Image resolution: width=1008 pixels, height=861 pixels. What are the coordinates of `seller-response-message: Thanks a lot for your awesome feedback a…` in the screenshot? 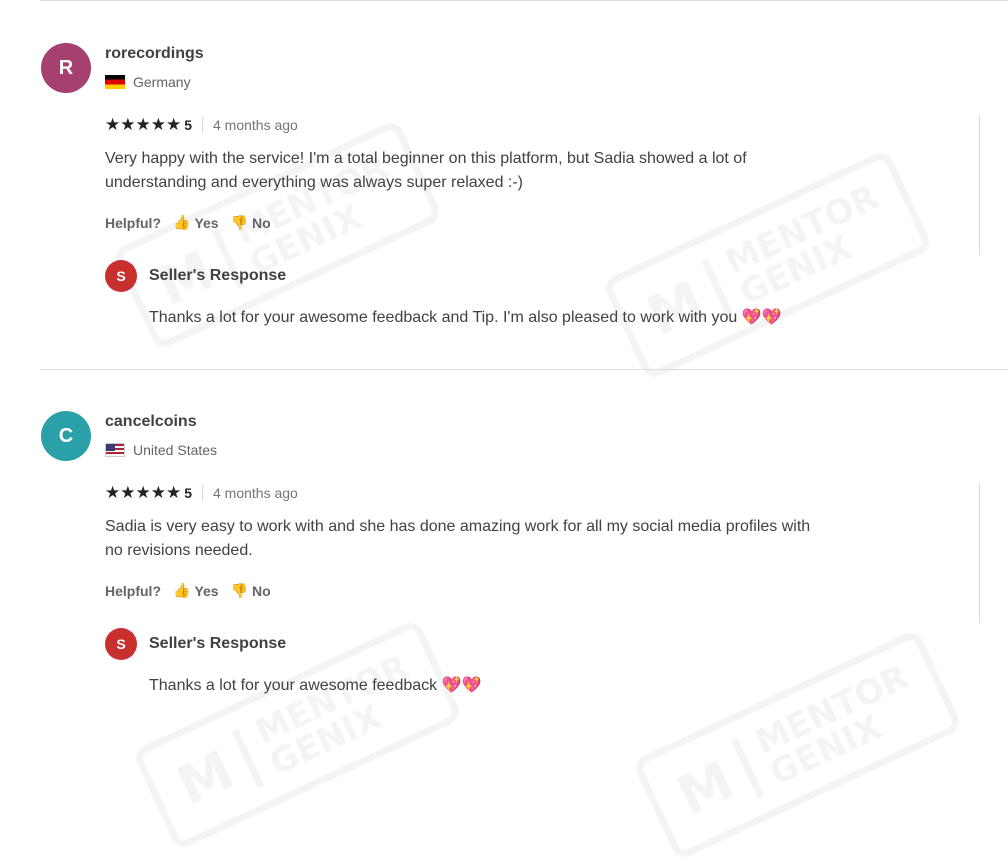 It's located at (443, 317).